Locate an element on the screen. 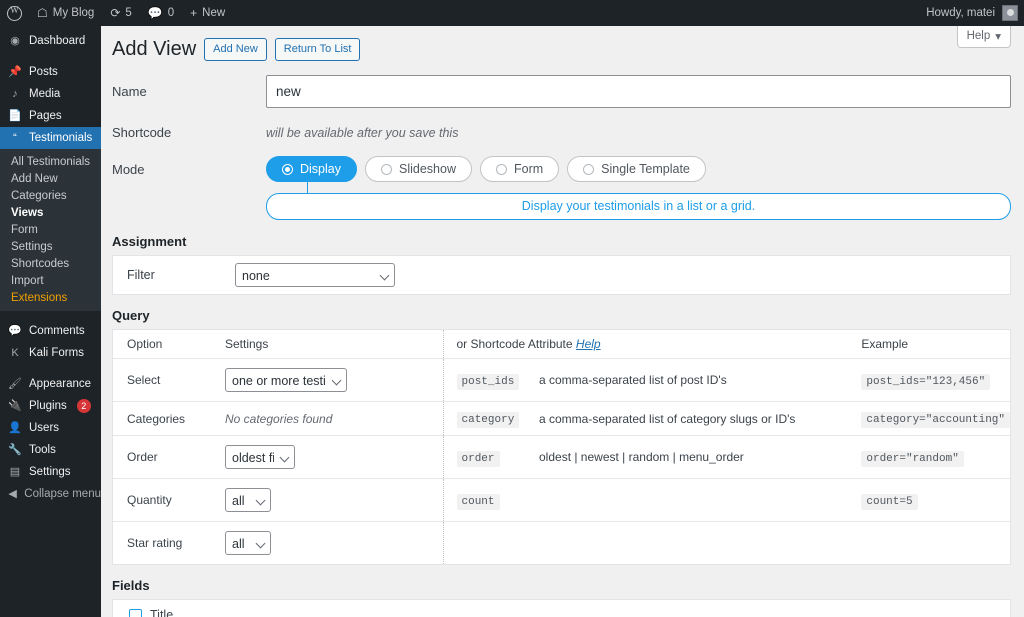  select-wrapper: all is located at coordinates (248, 500).